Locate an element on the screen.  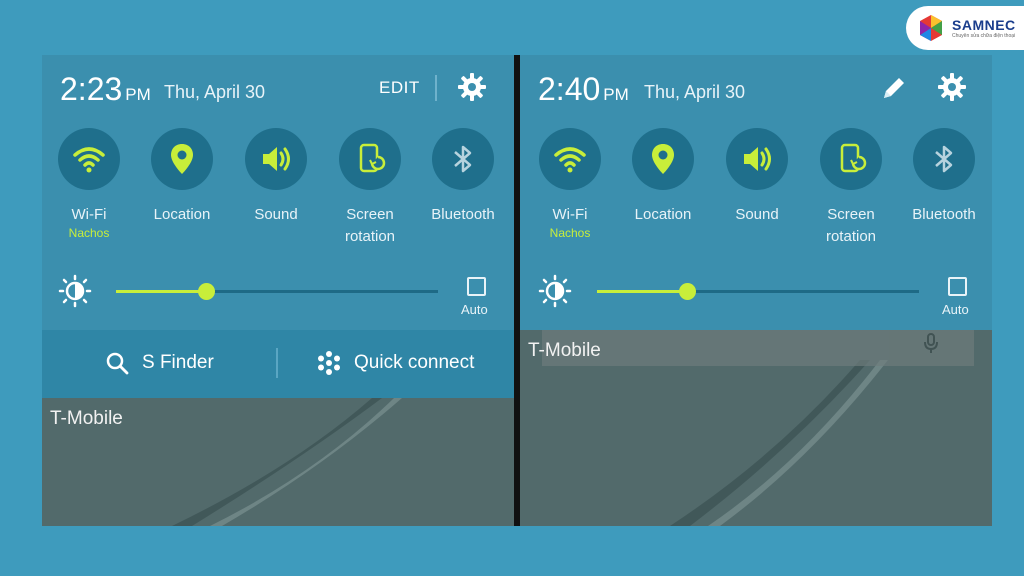
quick-connect-button: Quick connect is located at coordinates (395, 363).